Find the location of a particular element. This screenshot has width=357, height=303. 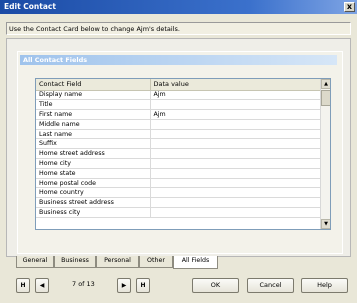

table-row: Middle name is located at coordinates (179, 124).